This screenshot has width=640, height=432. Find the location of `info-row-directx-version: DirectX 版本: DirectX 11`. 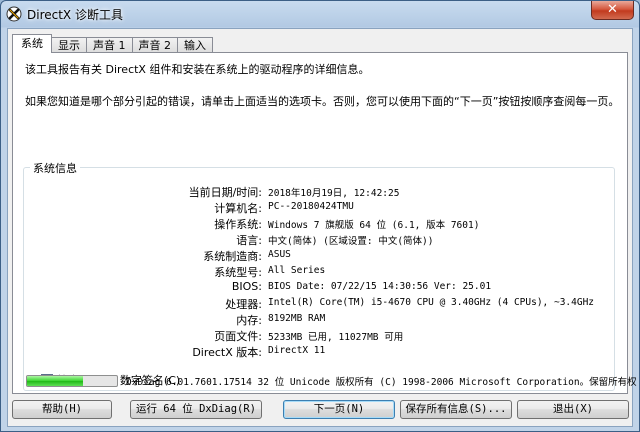

info-row-directx-version: DirectX 版本: DirectX 11 is located at coordinates (319, 352).